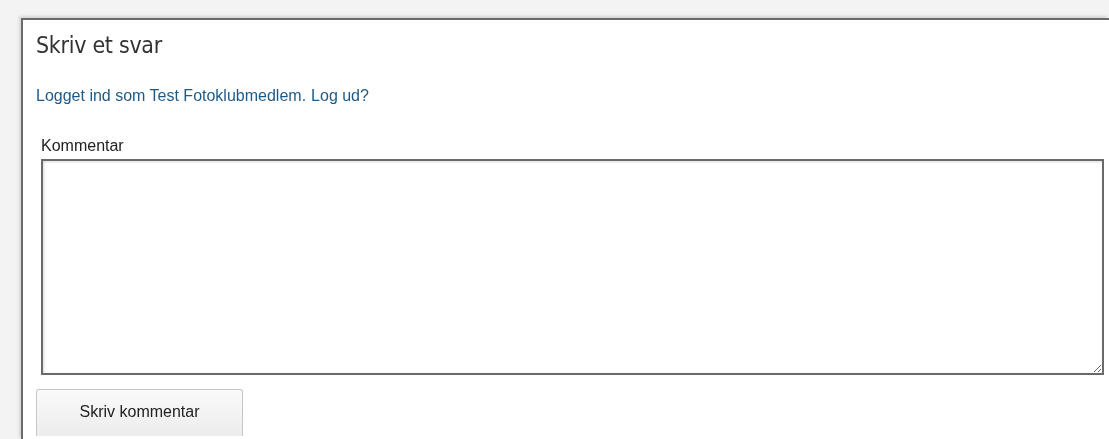  What do you see at coordinates (82, 146) in the screenshot?
I see `comment-label: Kommentar` at bounding box center [82, 146].